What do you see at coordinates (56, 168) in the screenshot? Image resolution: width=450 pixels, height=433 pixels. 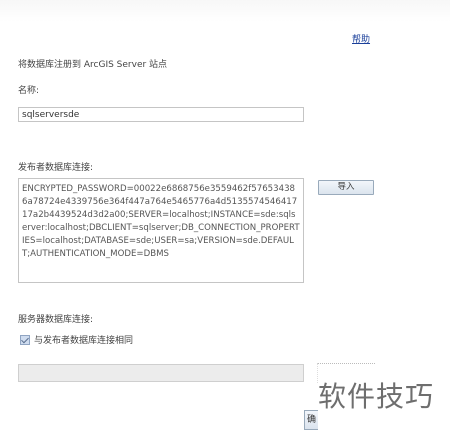 I see `publisher-connection-label: 发布者数据库连接:` at bounding box center [56, 168].